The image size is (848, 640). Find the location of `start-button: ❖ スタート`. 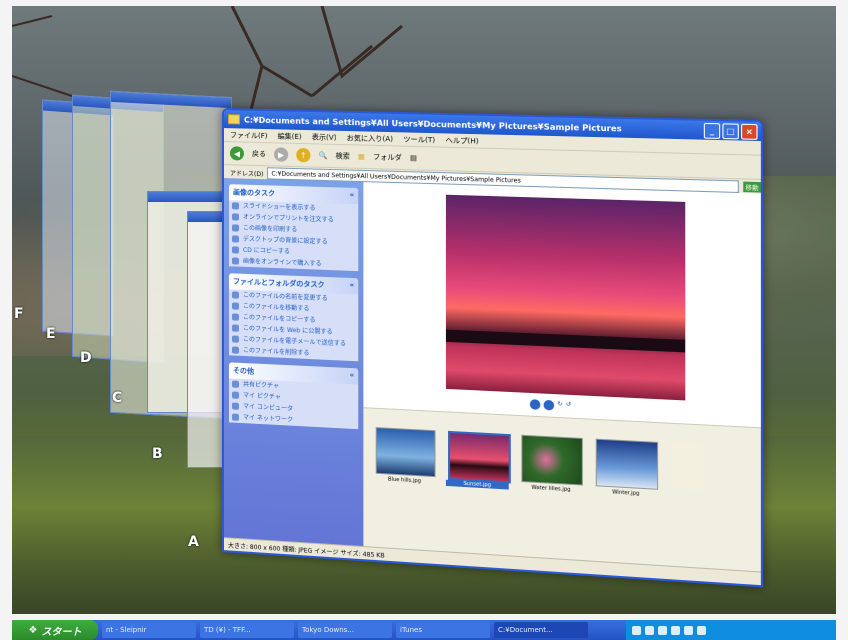

start-button: ❖ スタート is located at coordinates (55, 630).